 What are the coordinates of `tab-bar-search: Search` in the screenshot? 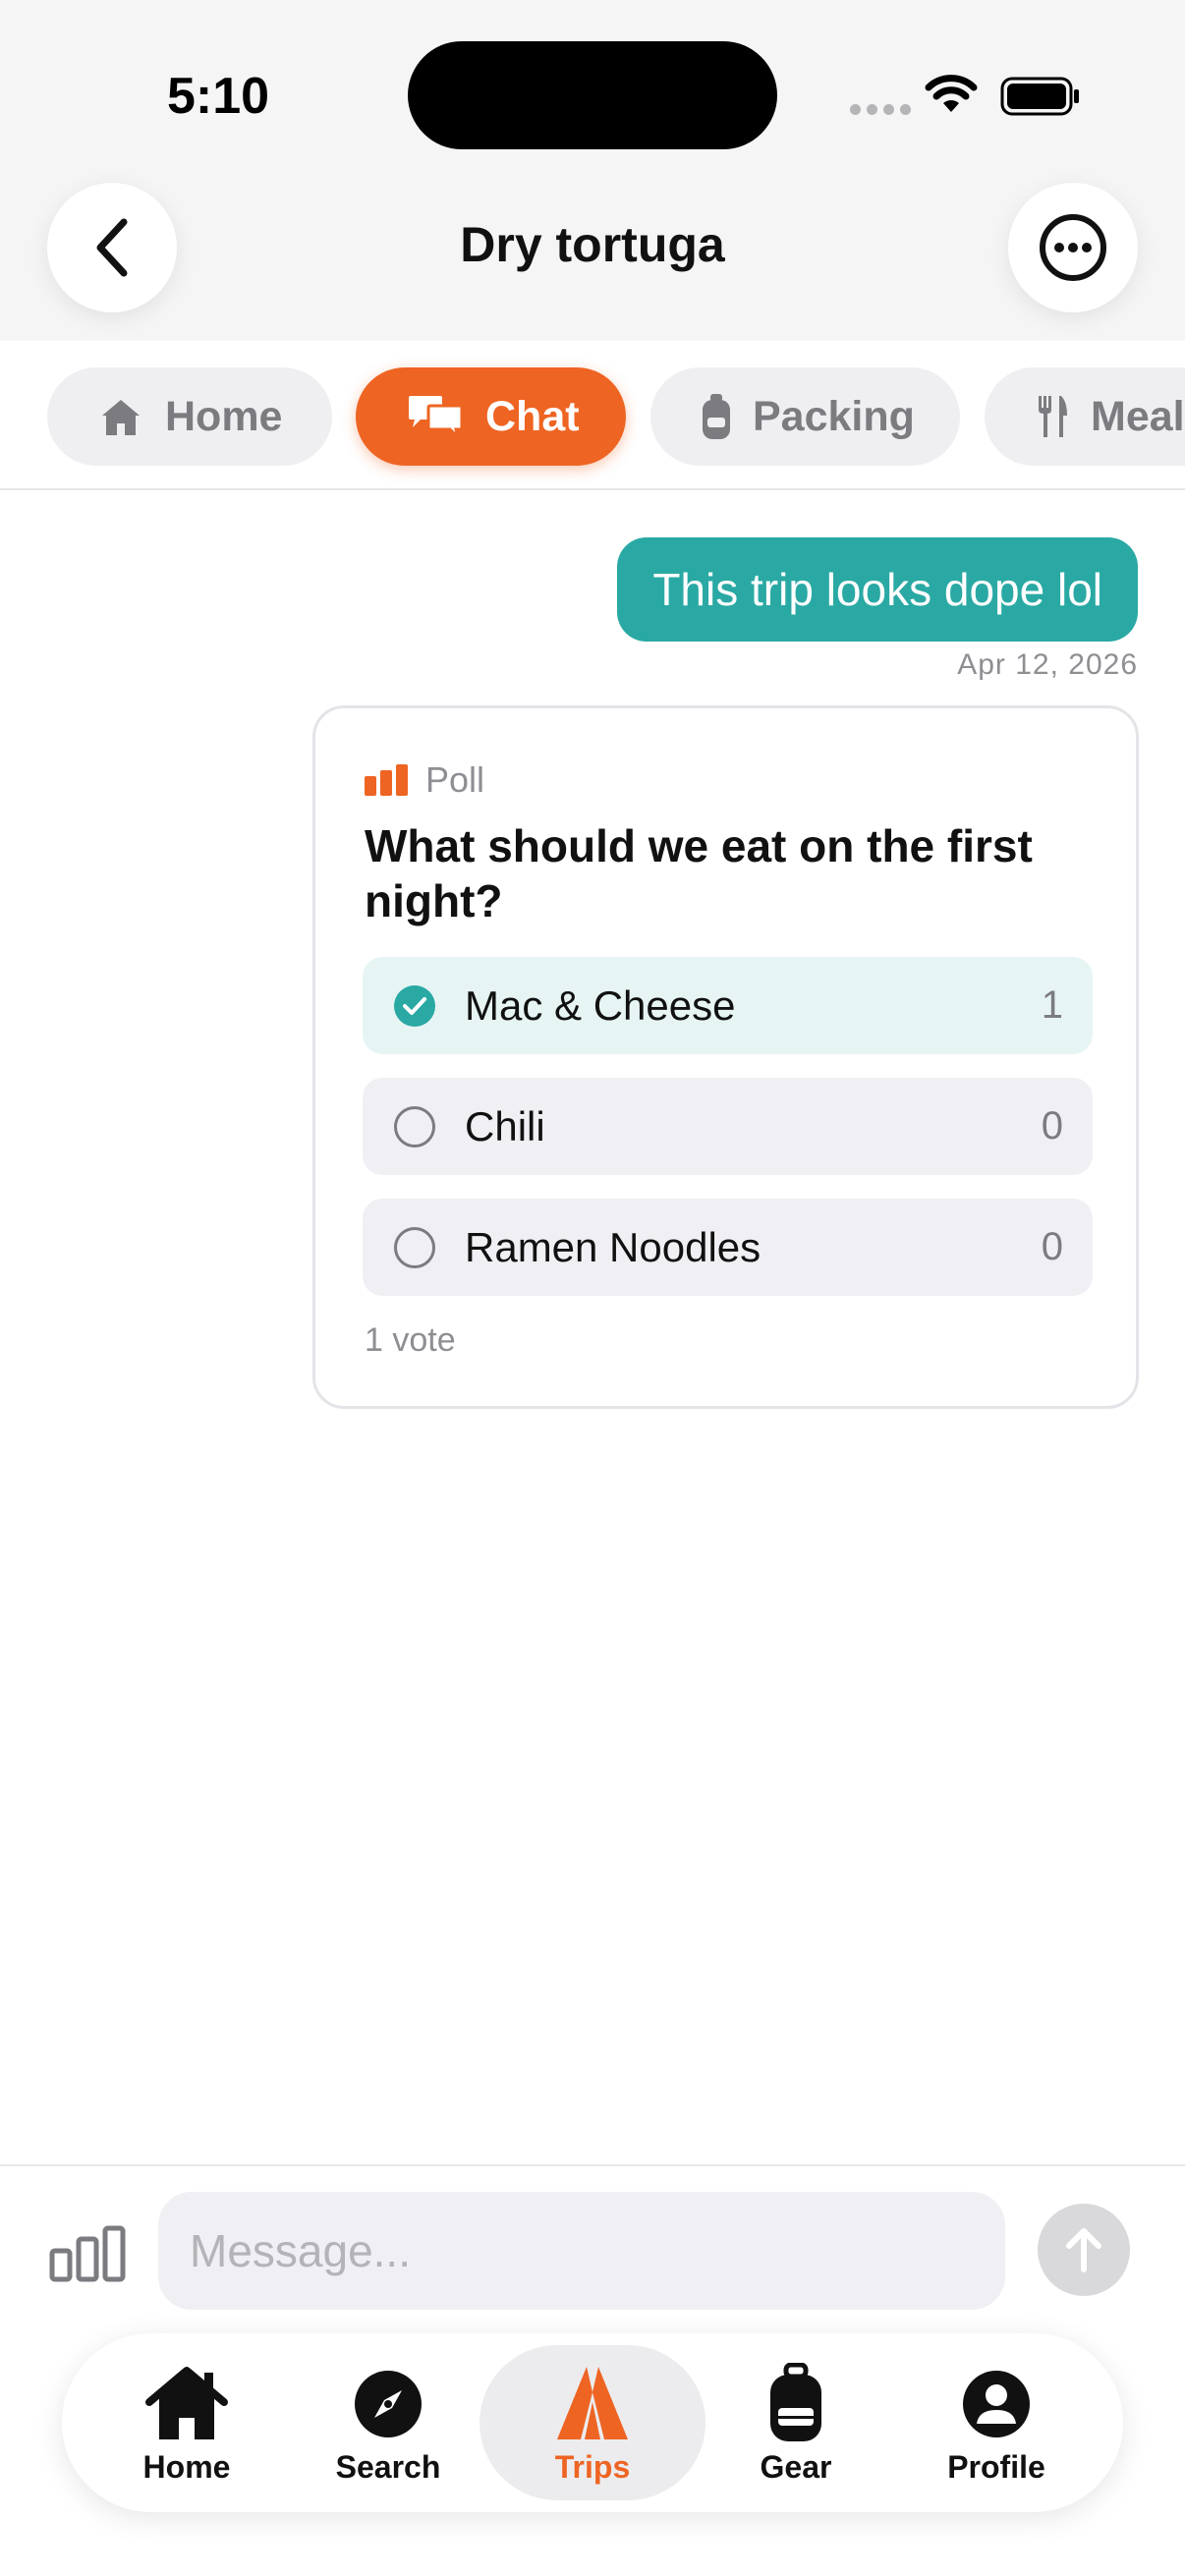 It's located at (388, 2422).